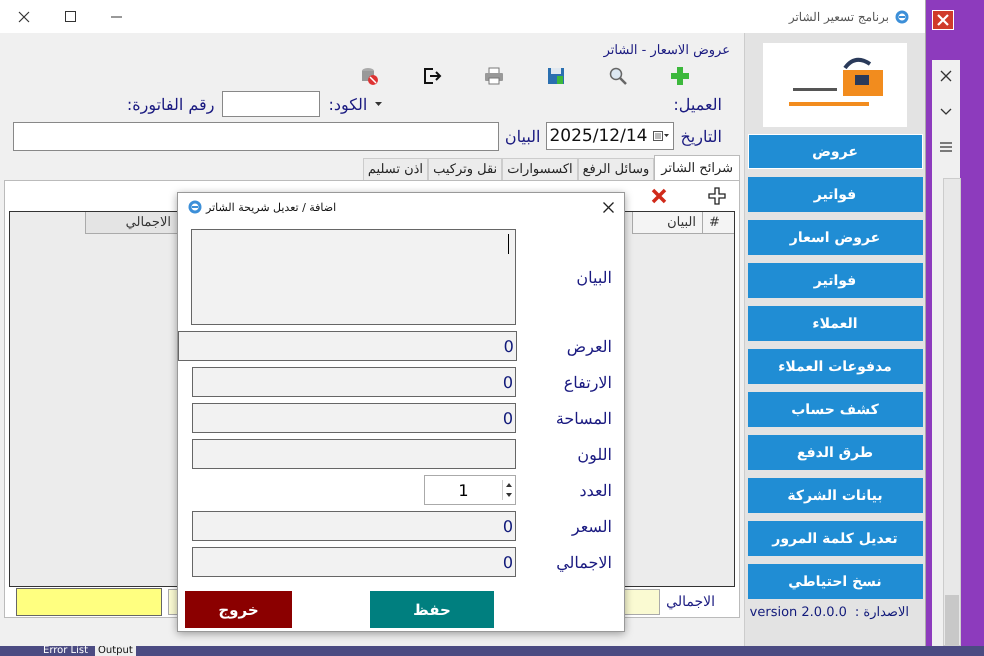 Image resolution: width=984 pixels, height=656 pixels. Describe the element at coordinates (835, 151) in the screenshot. I see `menu-button: عروض` at that location.